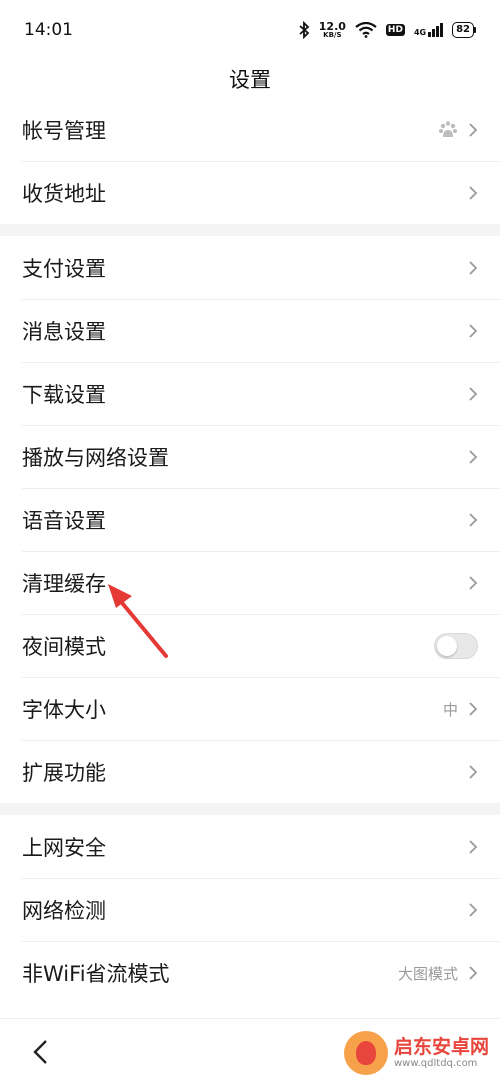 Image resolution: width=500 pixels, height=1084 pixels. Describe the element at coordinates (261, 456) in the screenshot. I see `setting-playback-network: 播放与网络设置` at that location.